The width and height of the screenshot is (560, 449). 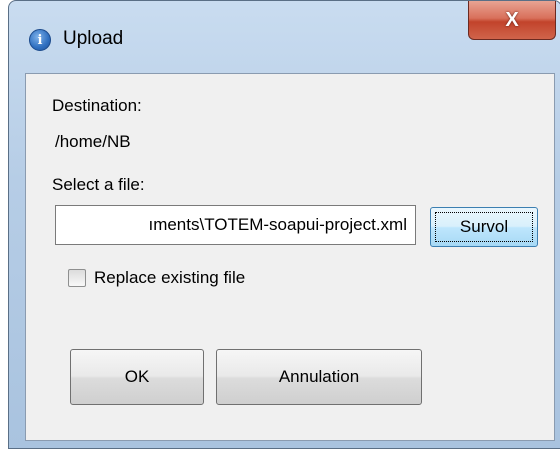 I want to click on ok-button: OK, so click(x=137, y=377).